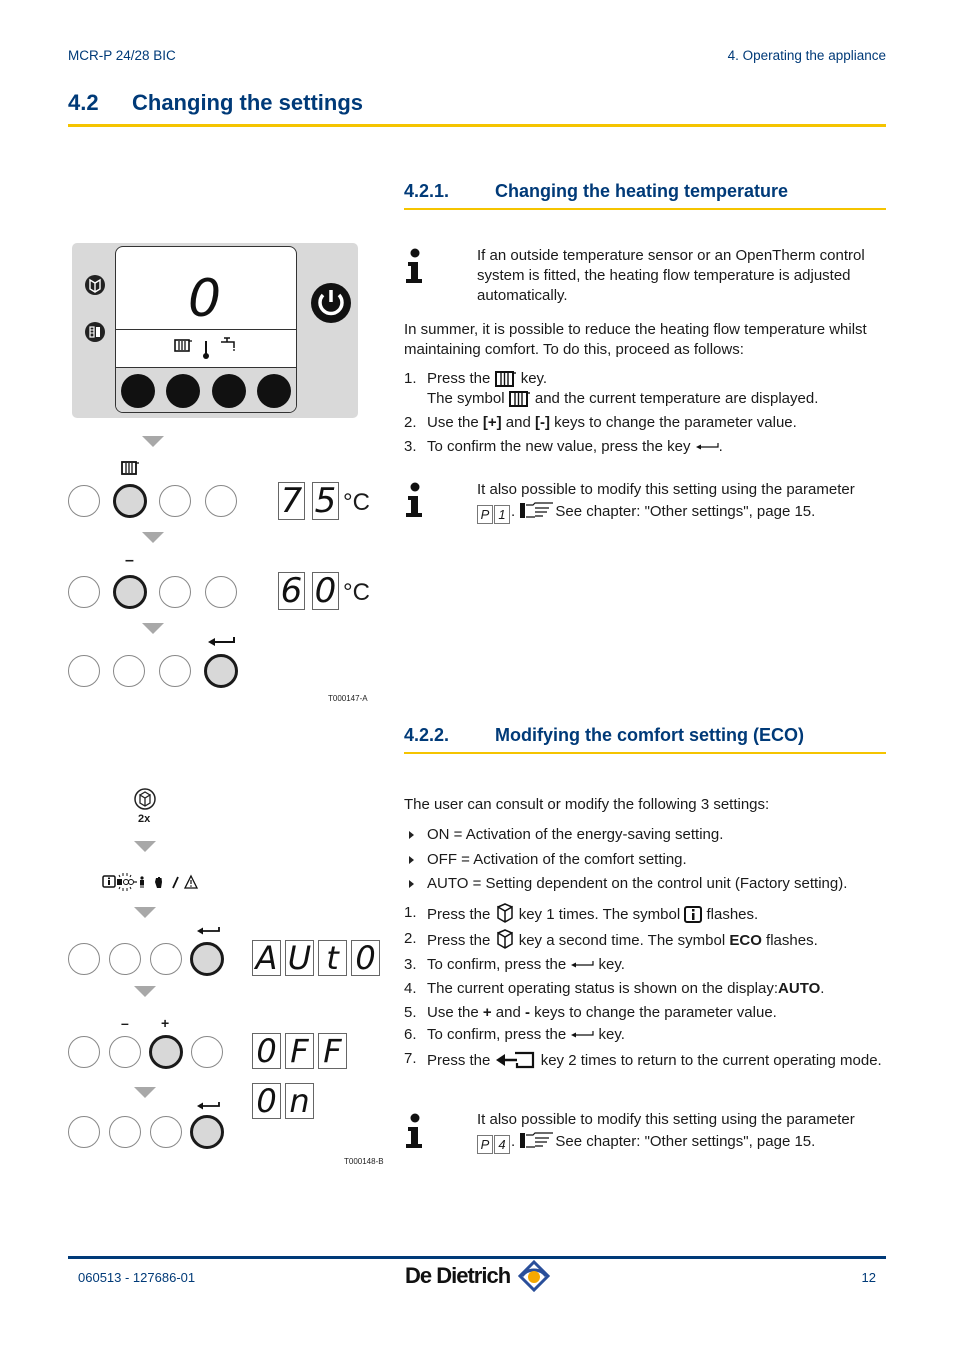 This screenshot has width=954, height=1350. Describe the element at coordinates (166, 1052) in the screenshot. I see `key-3-plus-pressed` at that location.